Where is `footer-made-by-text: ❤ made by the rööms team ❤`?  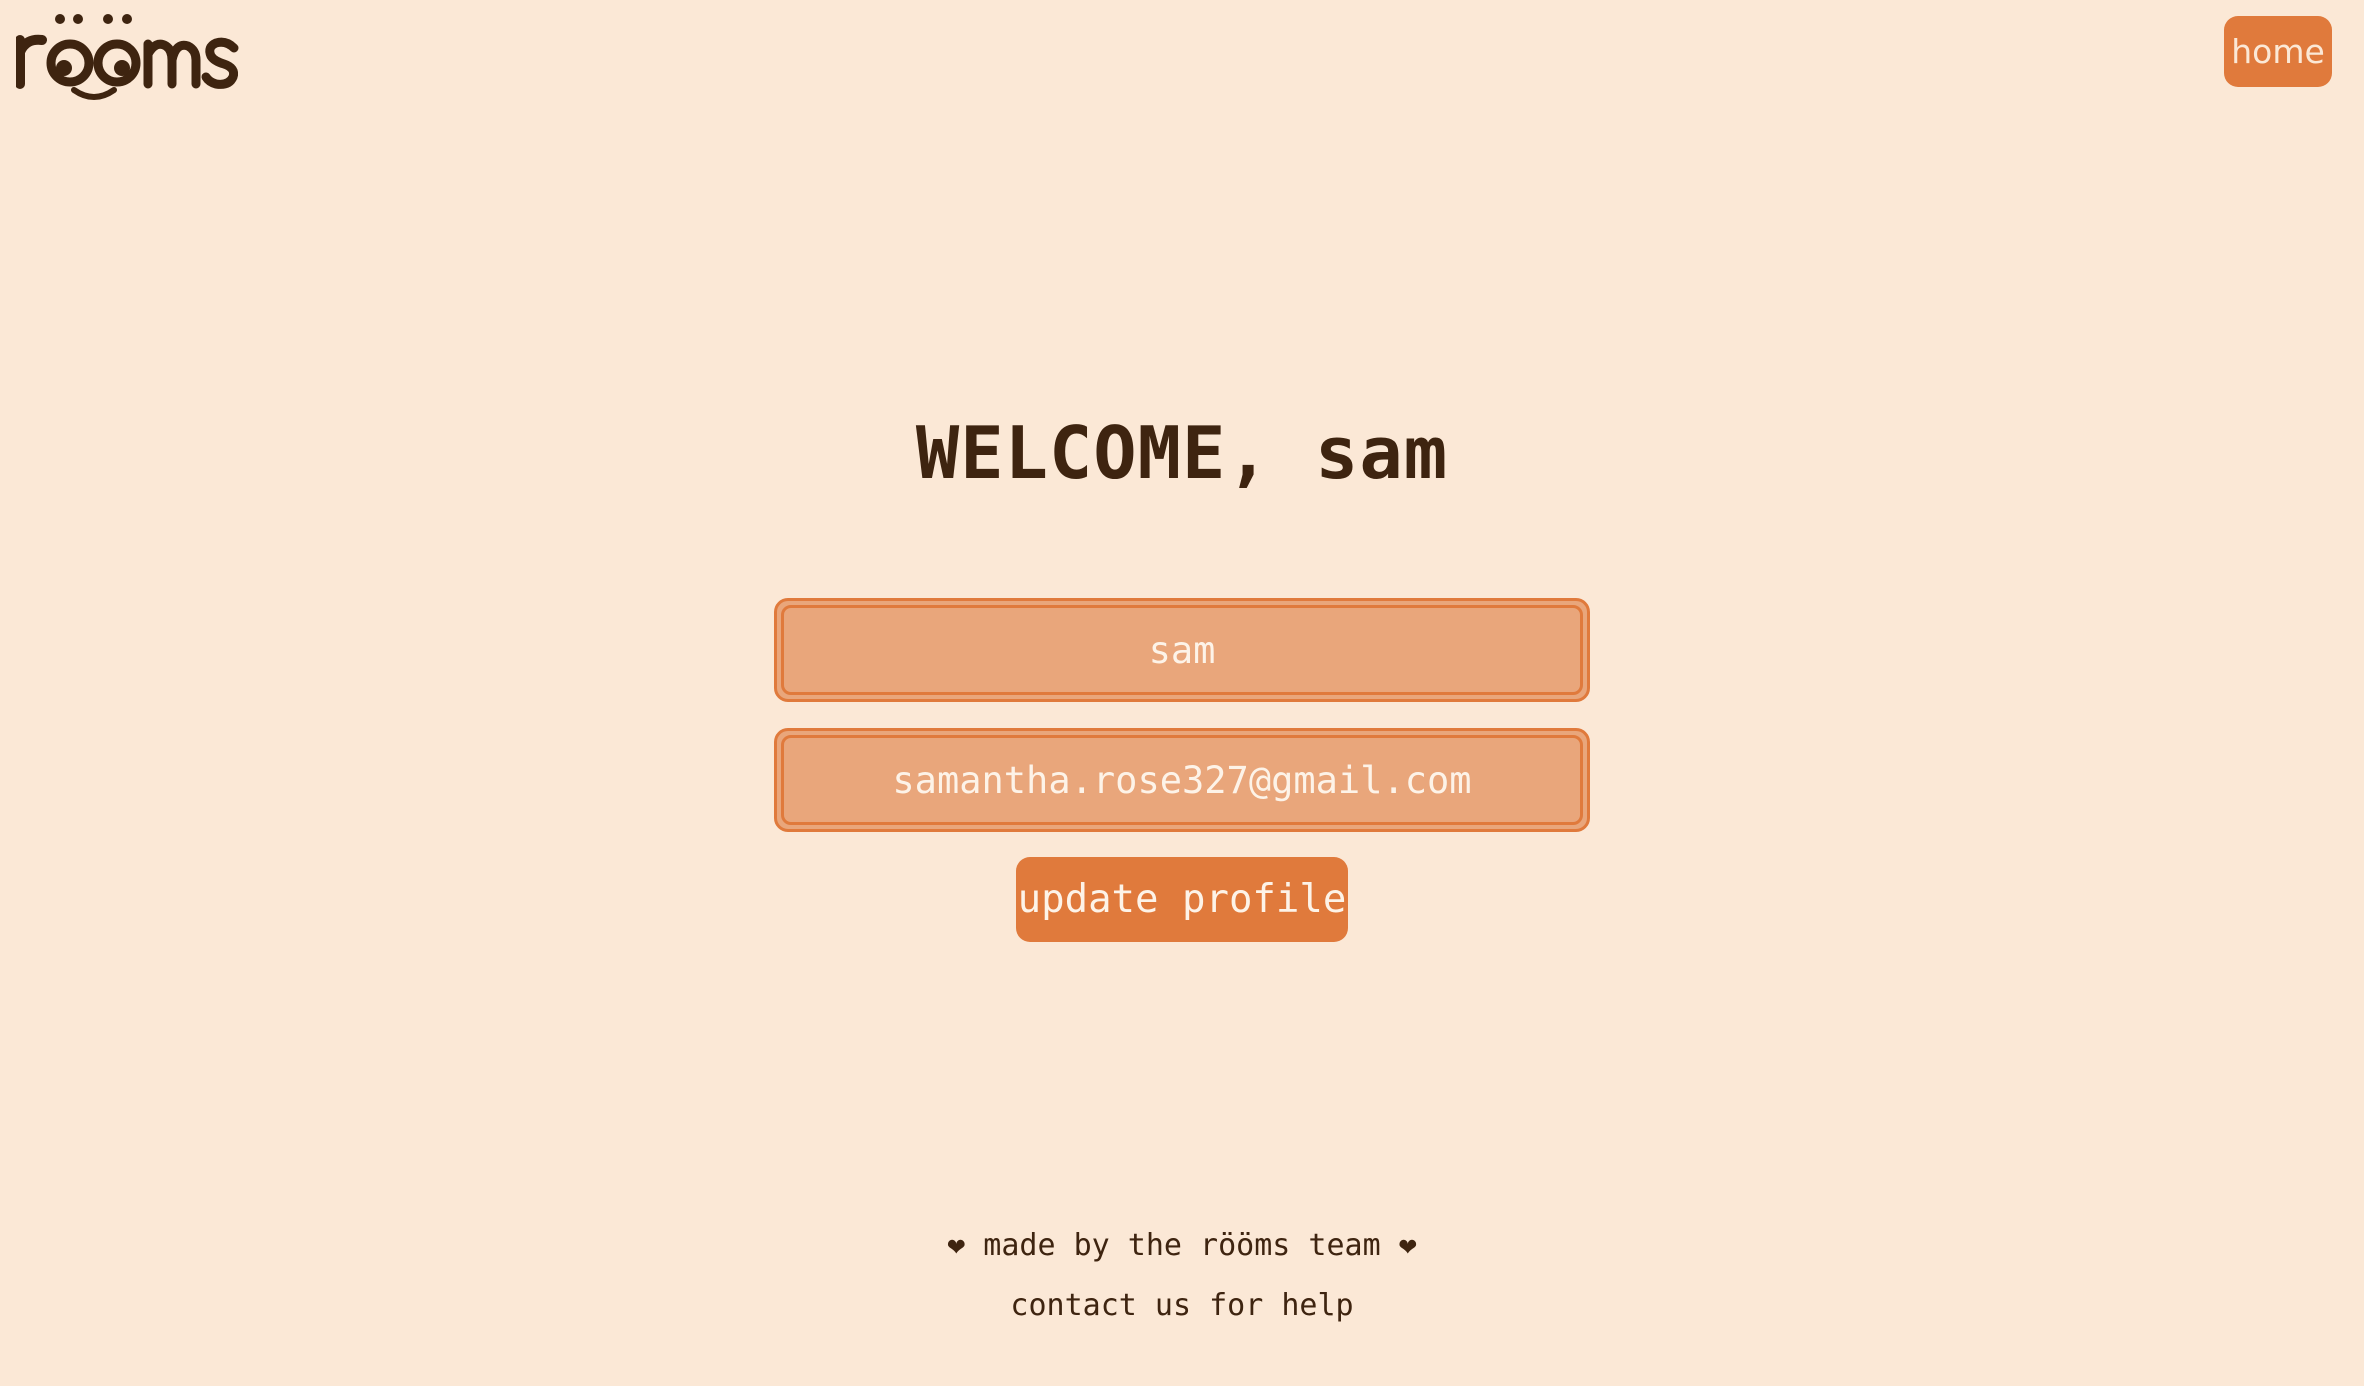
footer-made-by-text: ❤ made by the rööms team ❤ is located at coordinates (1182, 1245).